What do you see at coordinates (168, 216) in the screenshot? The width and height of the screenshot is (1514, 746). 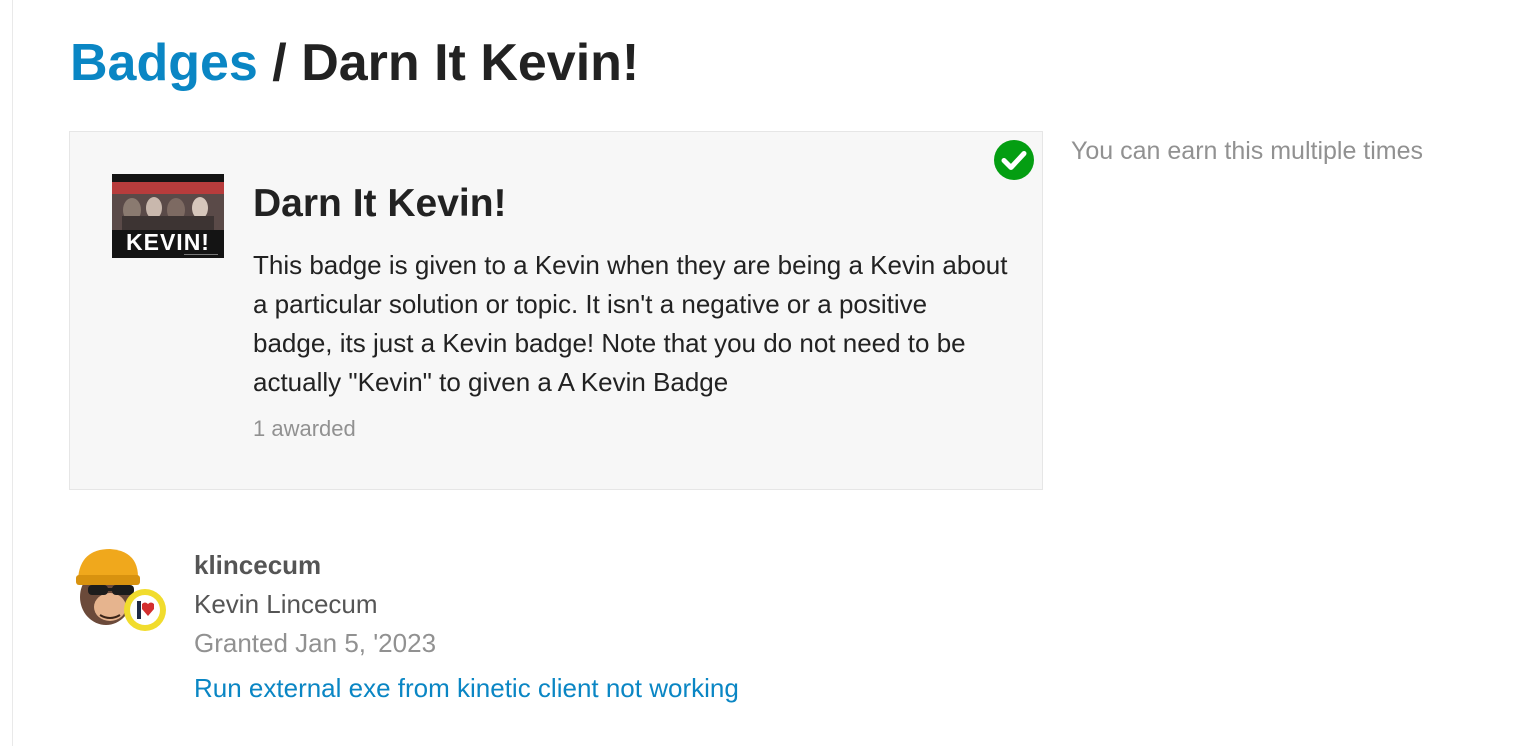 I see `badge-image: KEVIN!` at bounding box center [168, 216].